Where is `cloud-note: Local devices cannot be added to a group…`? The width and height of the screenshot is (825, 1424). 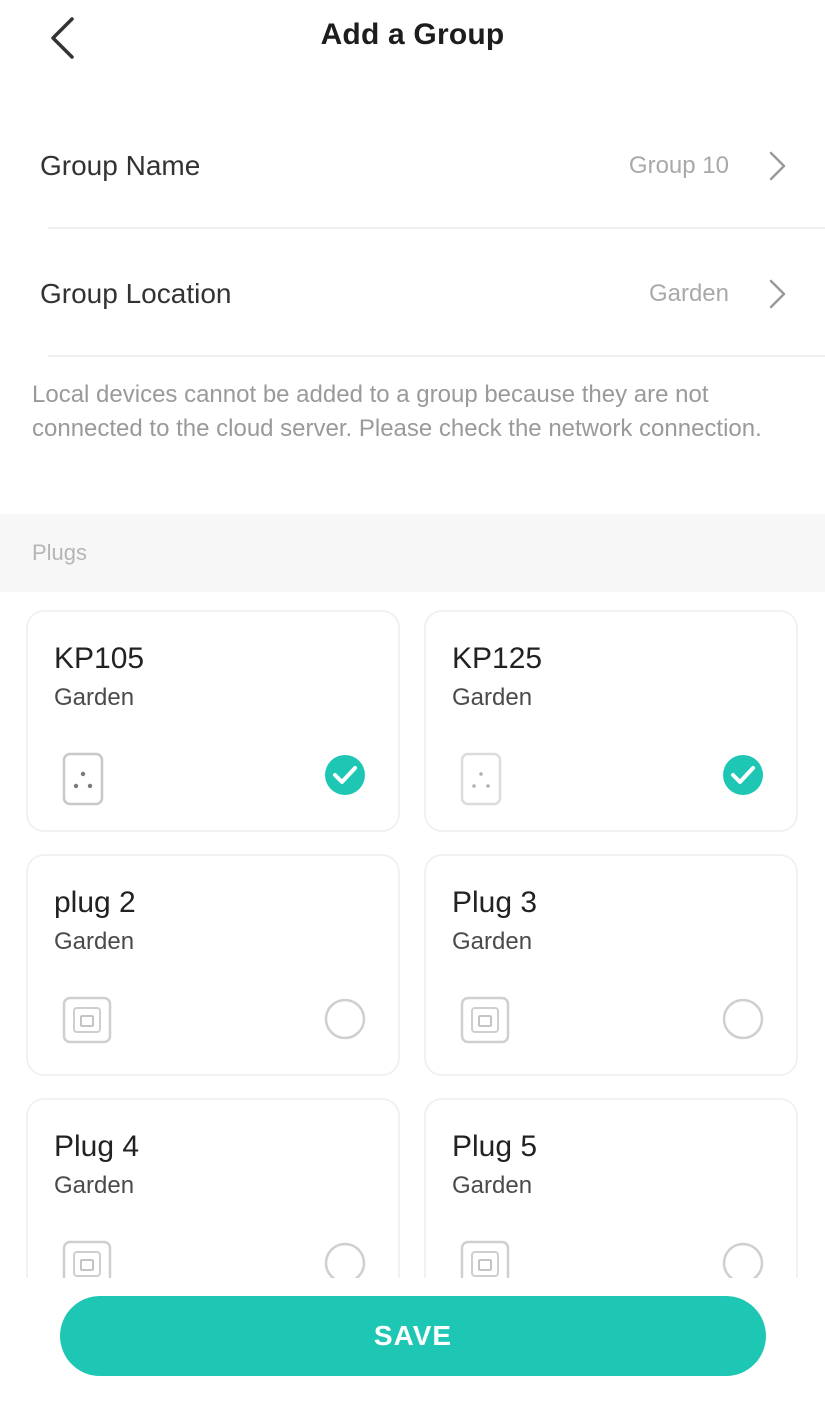 cloud-note: Local devices cannot be added to a group… is located at coordinates (397, 411).